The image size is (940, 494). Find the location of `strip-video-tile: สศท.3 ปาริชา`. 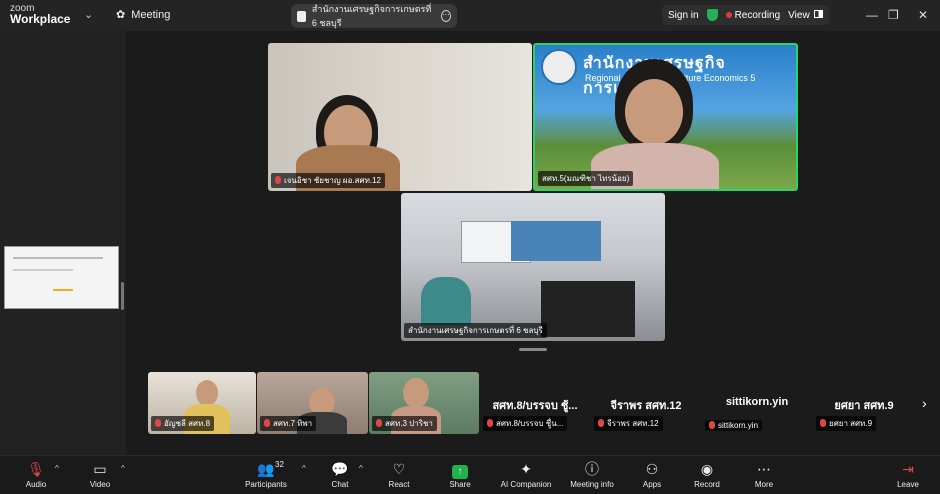

strip-video-tile: สศท.3 ปาริชา is located at coordinates (424, 403).